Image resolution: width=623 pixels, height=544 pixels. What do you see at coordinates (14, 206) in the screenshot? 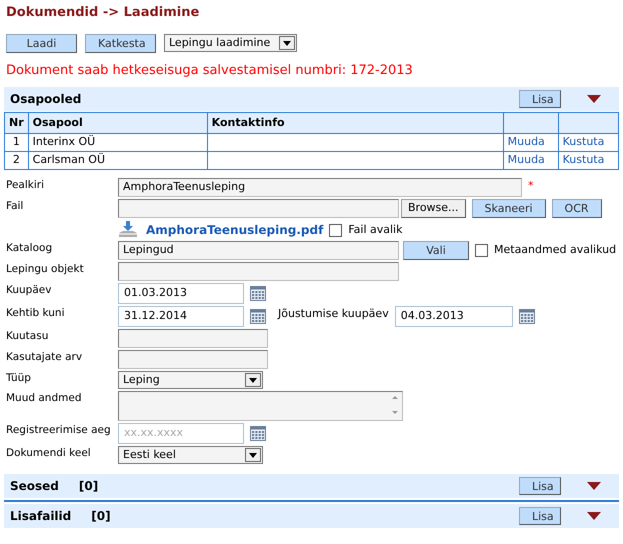
I see `field-label: Fail` at bounding box center [14, 206].